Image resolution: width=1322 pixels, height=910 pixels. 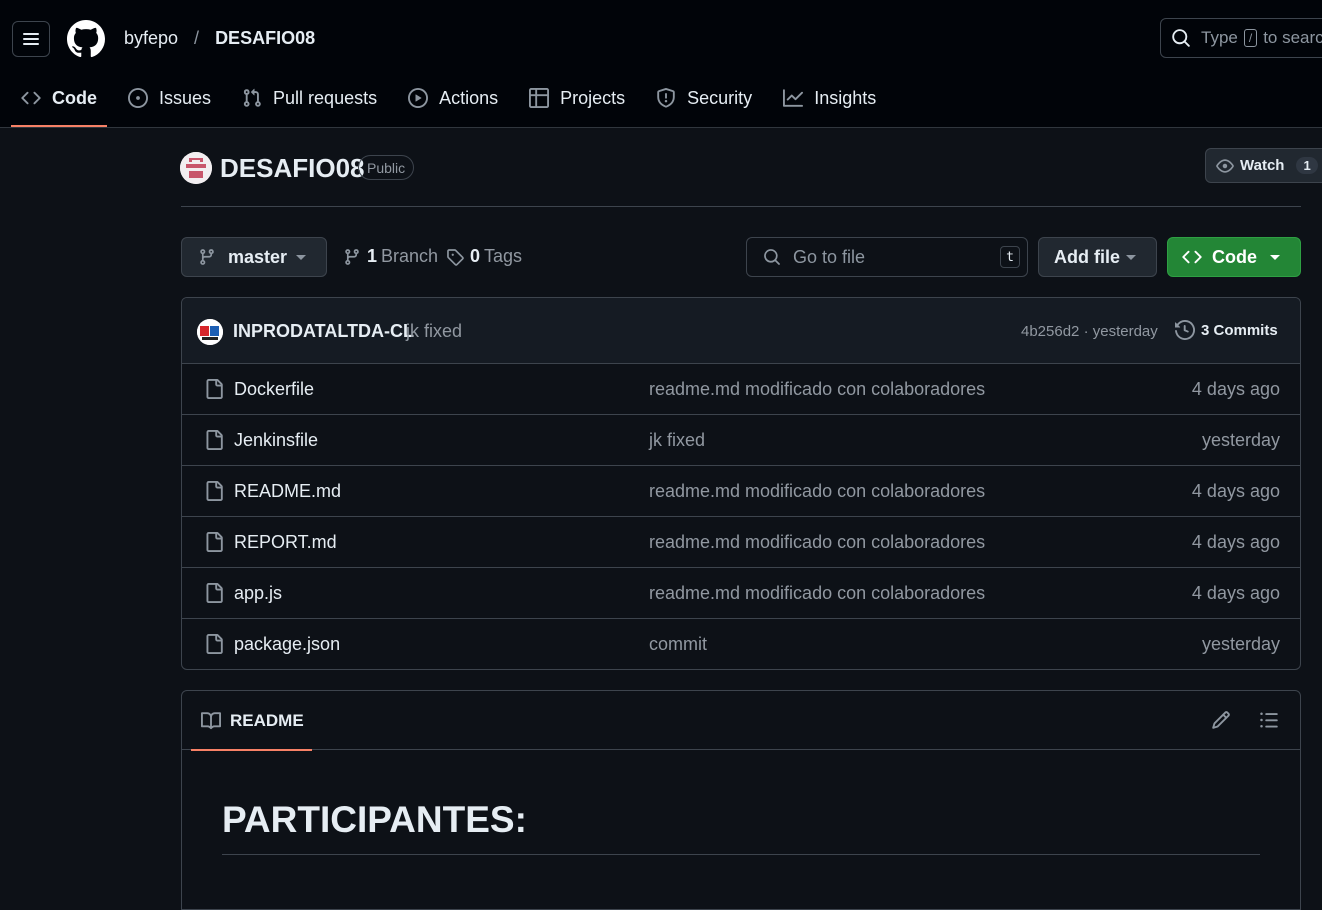 I want to click on play-icon, so click(x=418, y=98).